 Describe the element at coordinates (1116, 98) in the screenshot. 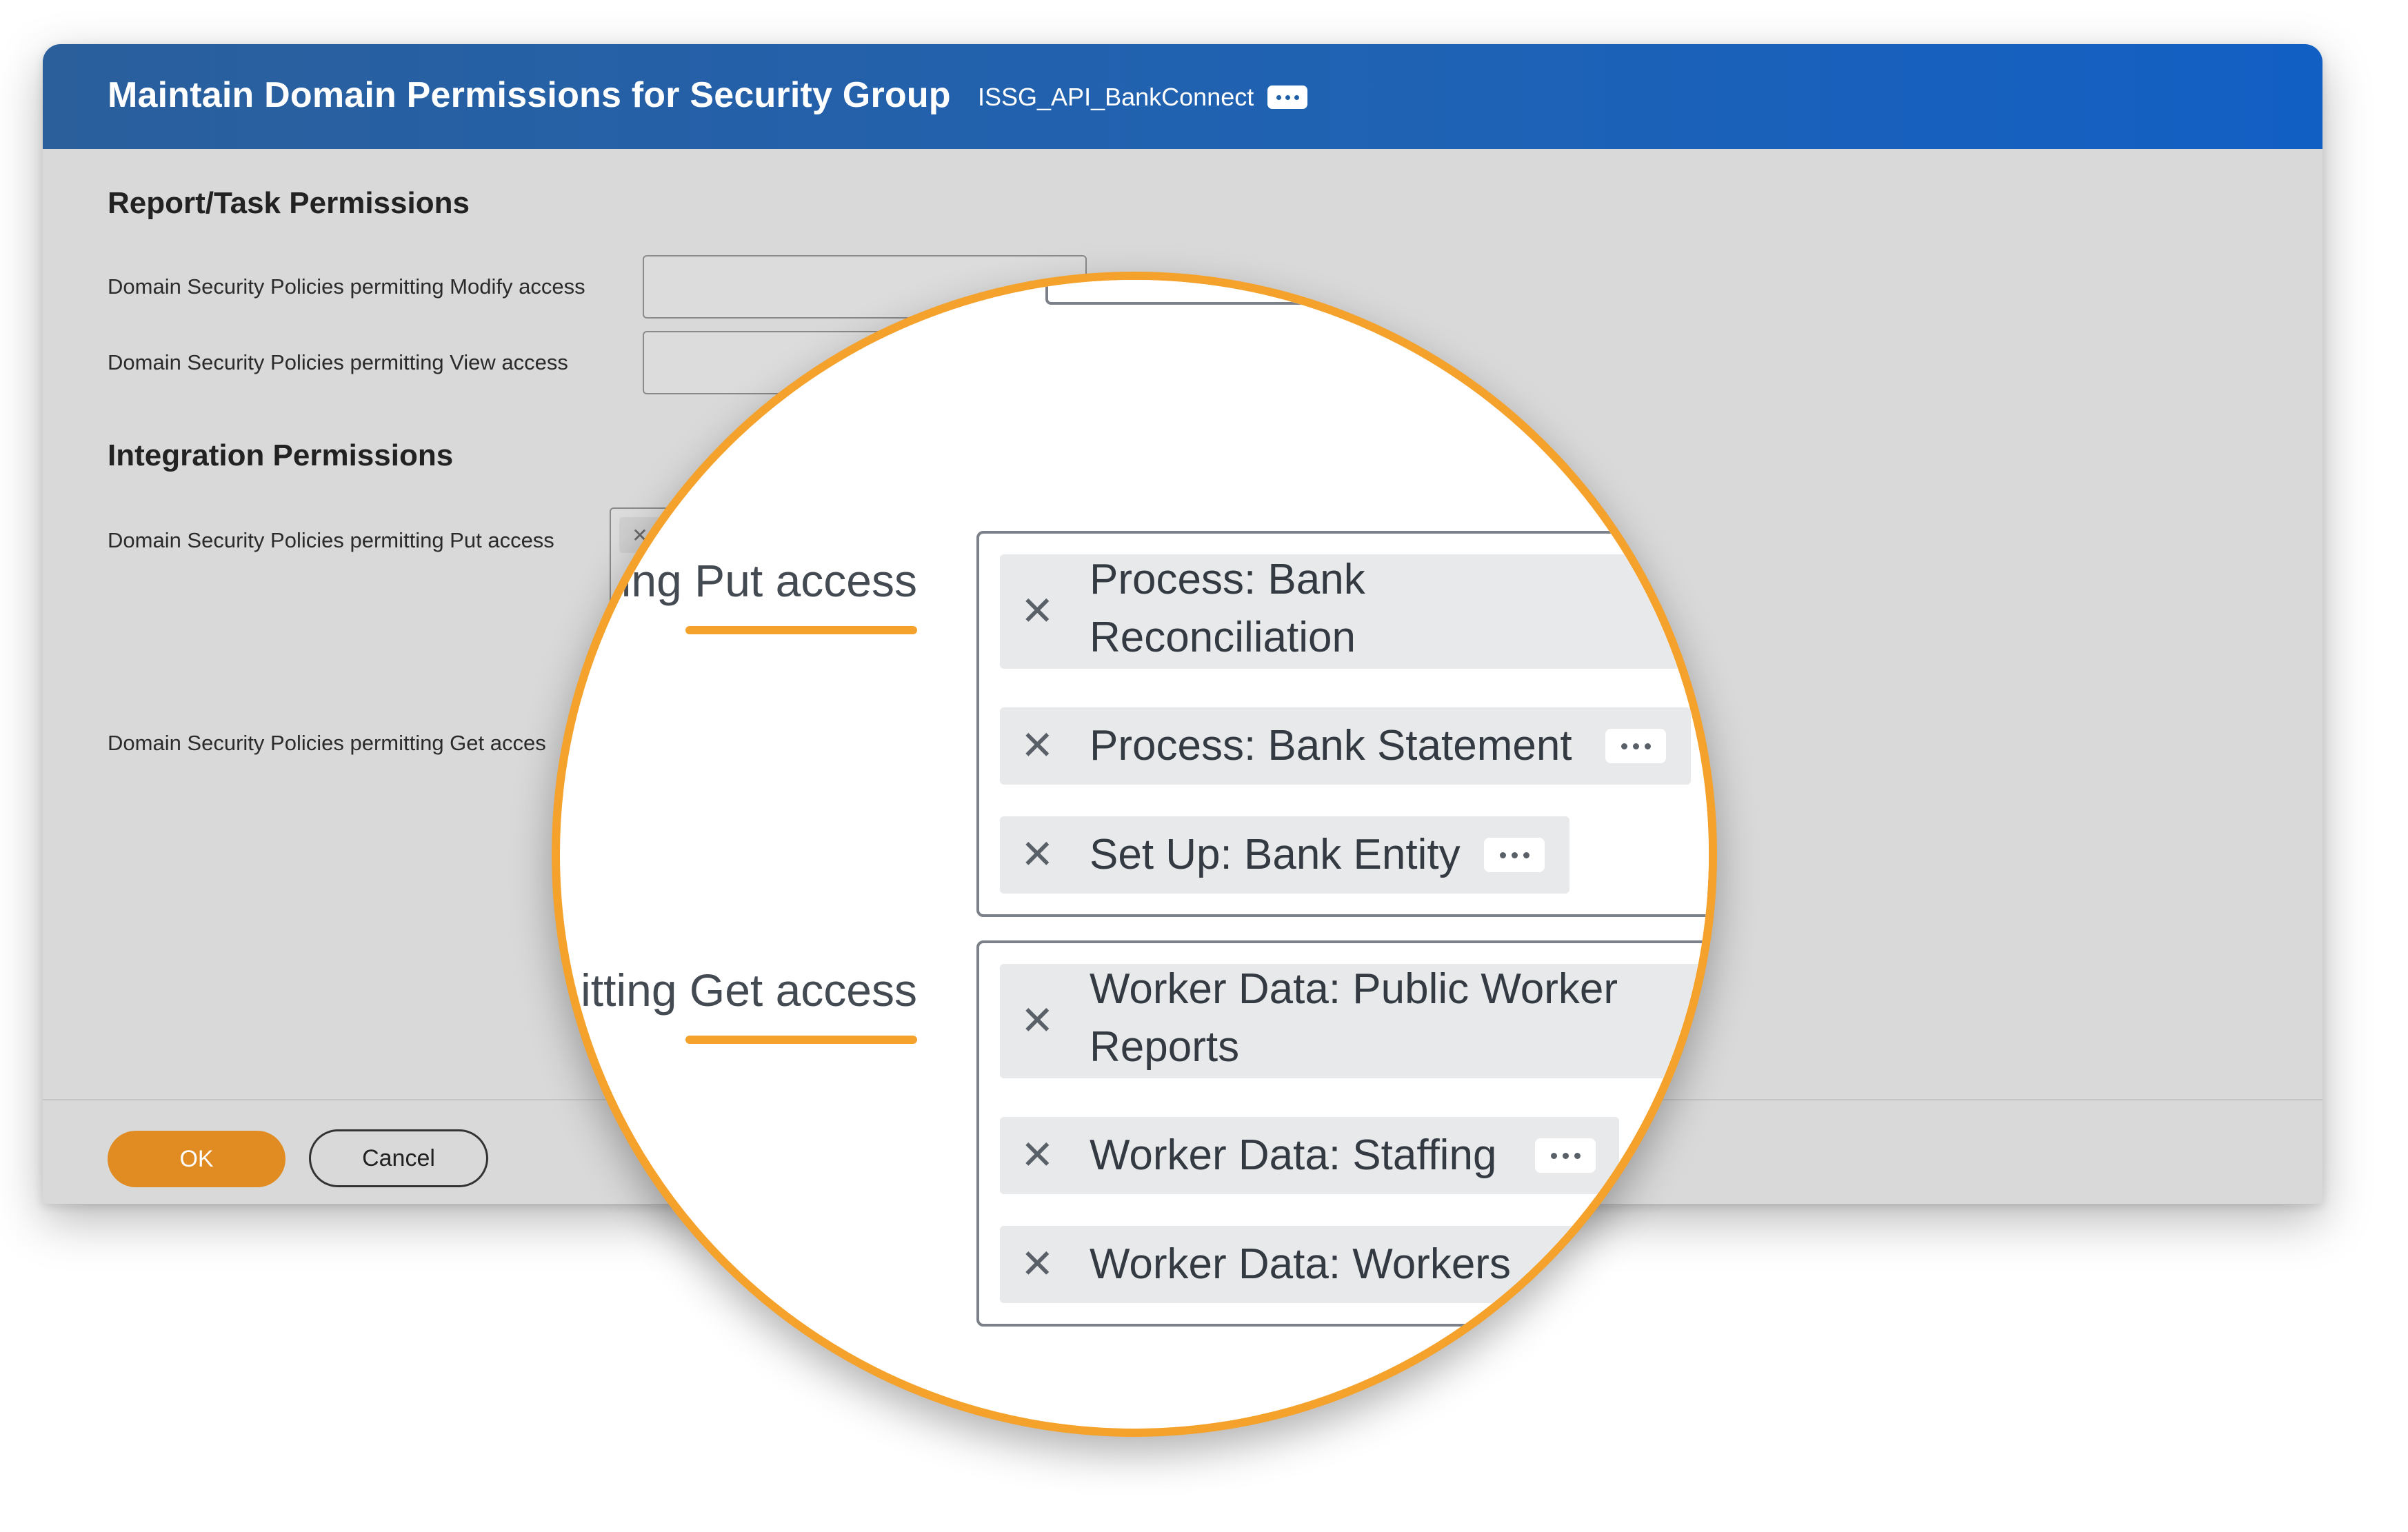

I see `security-group-link: ISSG_API_BankConnect` at that location.